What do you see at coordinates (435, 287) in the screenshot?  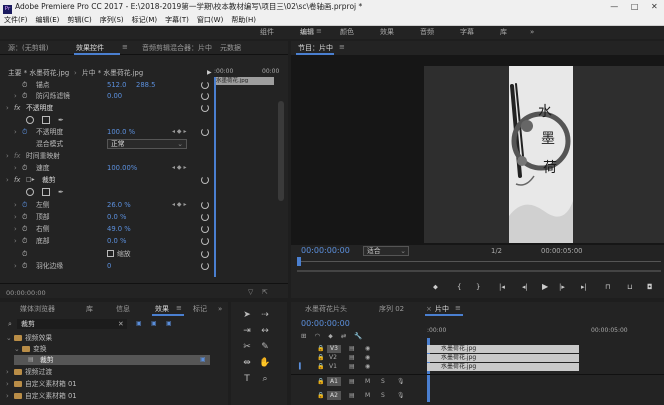 I see `add-marker-icon: ⬥` at bounding box center [435, 287].